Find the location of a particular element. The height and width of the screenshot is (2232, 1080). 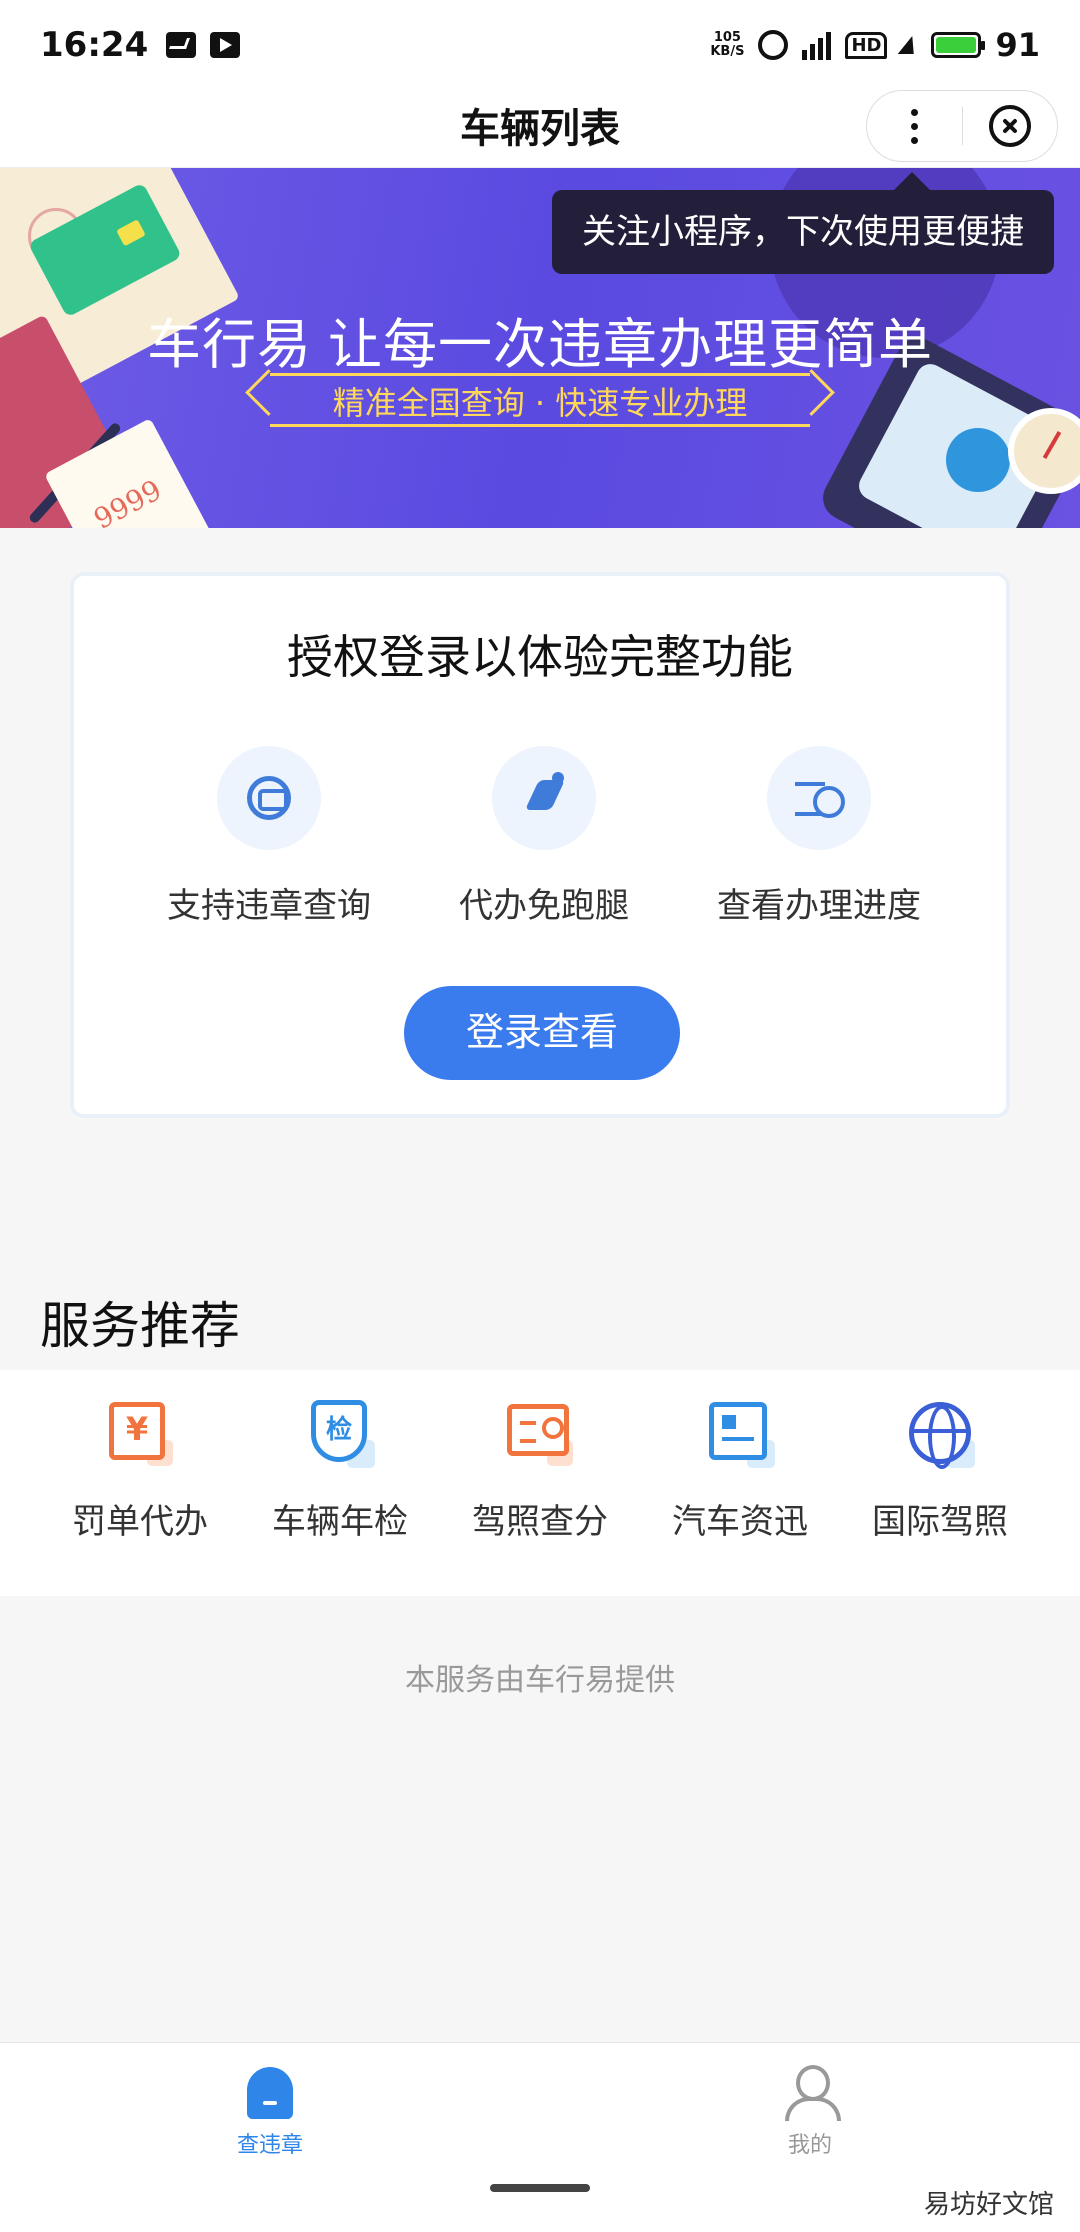

close-icon is located at coordinates (1009, 126).